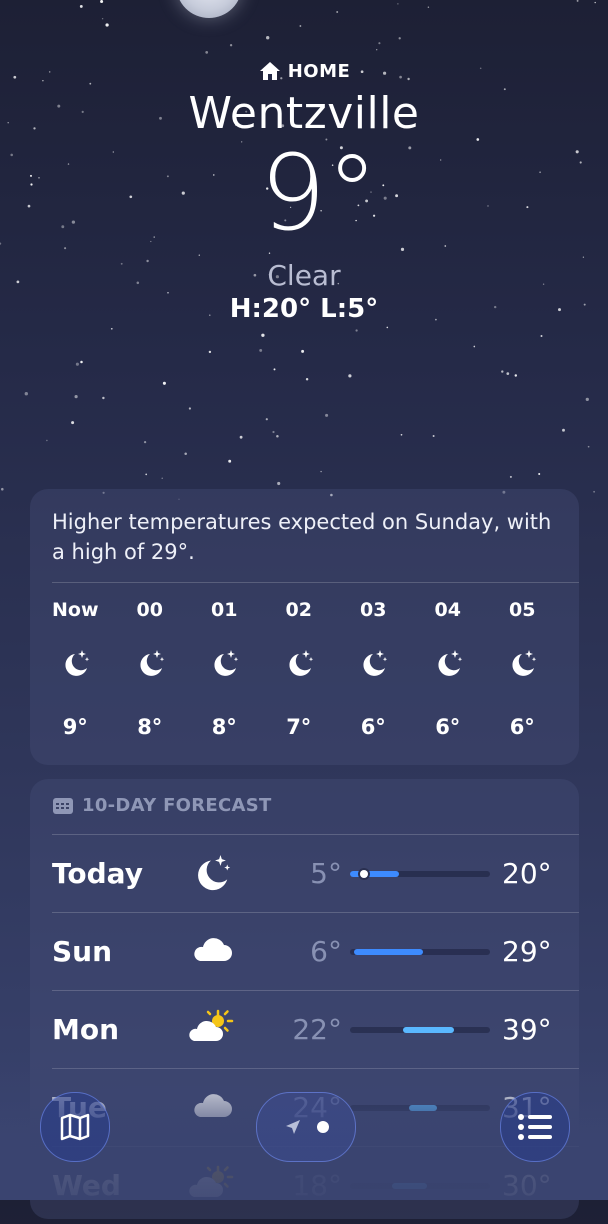 Image resolution: width=608 pixels, height=1224 pixels. What do you see at coordinates (319, 71) in the screenshot?
I see `home-label: HOME` at bounding box center [319, 71].